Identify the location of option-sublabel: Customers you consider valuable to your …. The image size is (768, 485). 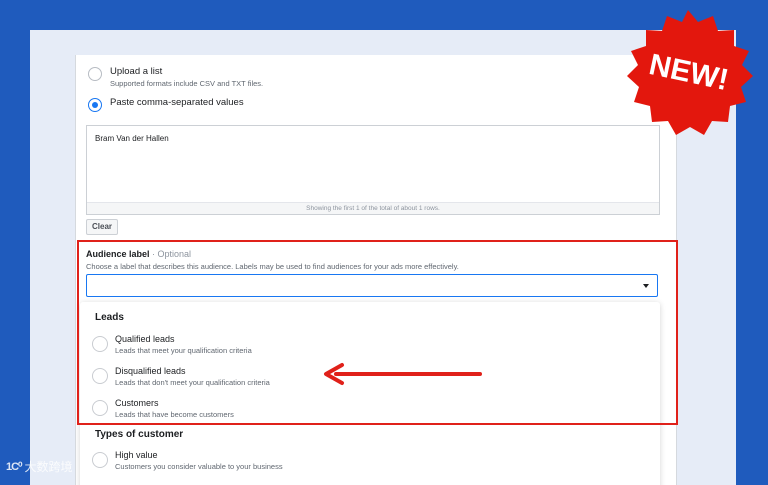
(199, 466).